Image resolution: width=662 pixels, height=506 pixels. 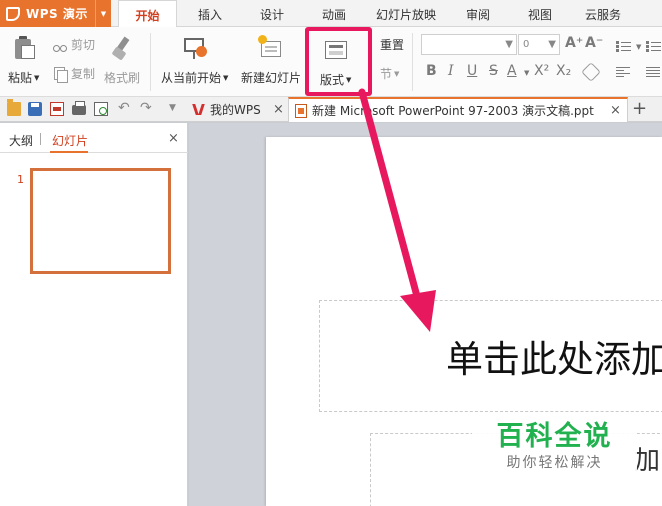 I want to click on reset-label: 重置, so click(x=392, y=45).